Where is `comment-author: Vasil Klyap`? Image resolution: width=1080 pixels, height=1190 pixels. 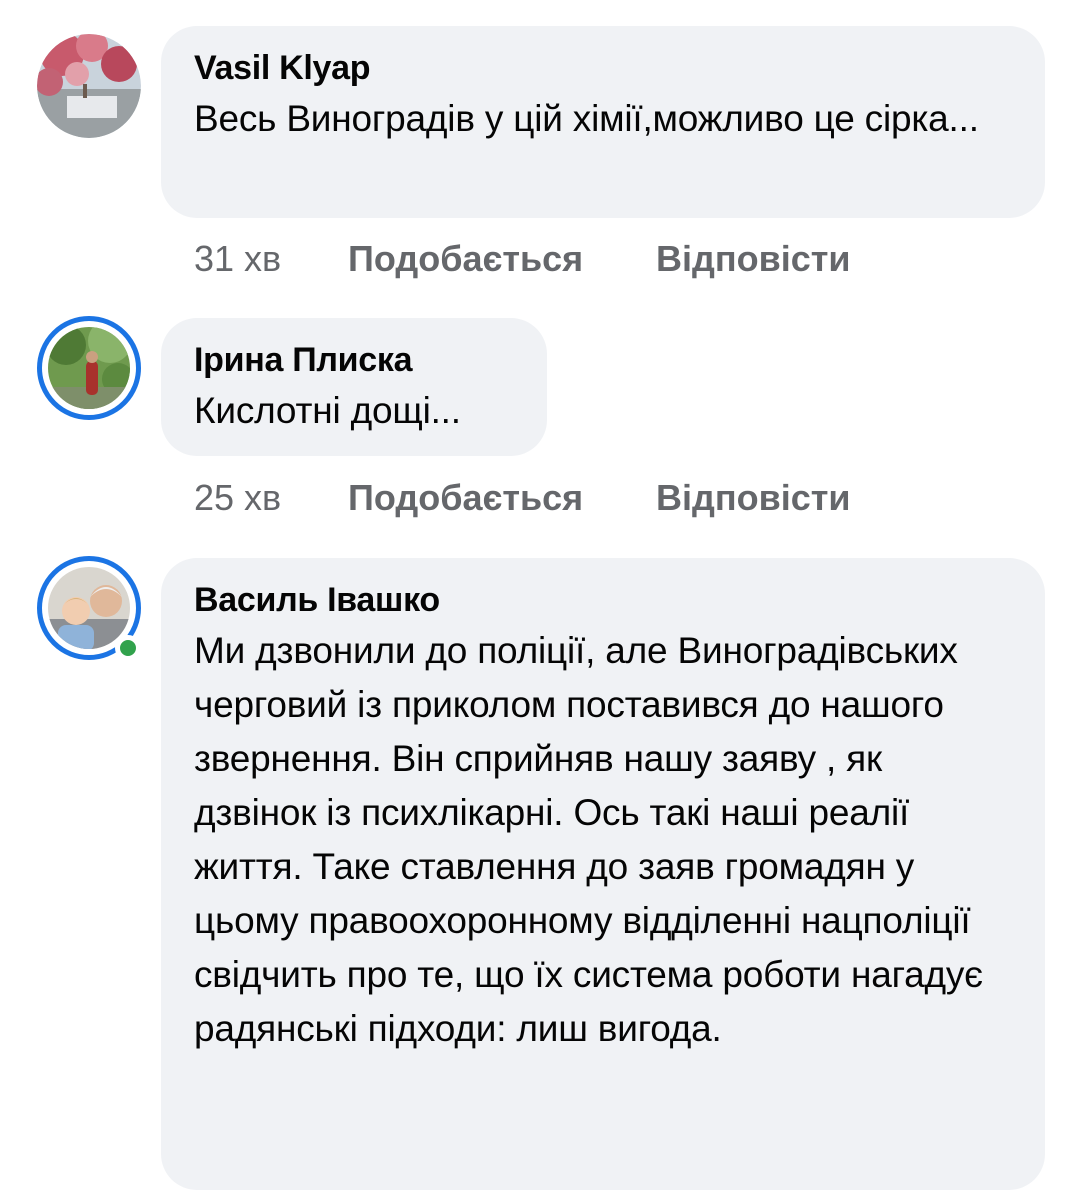 comment-author: Vasil Klyap is located at coordinates (603, 68).